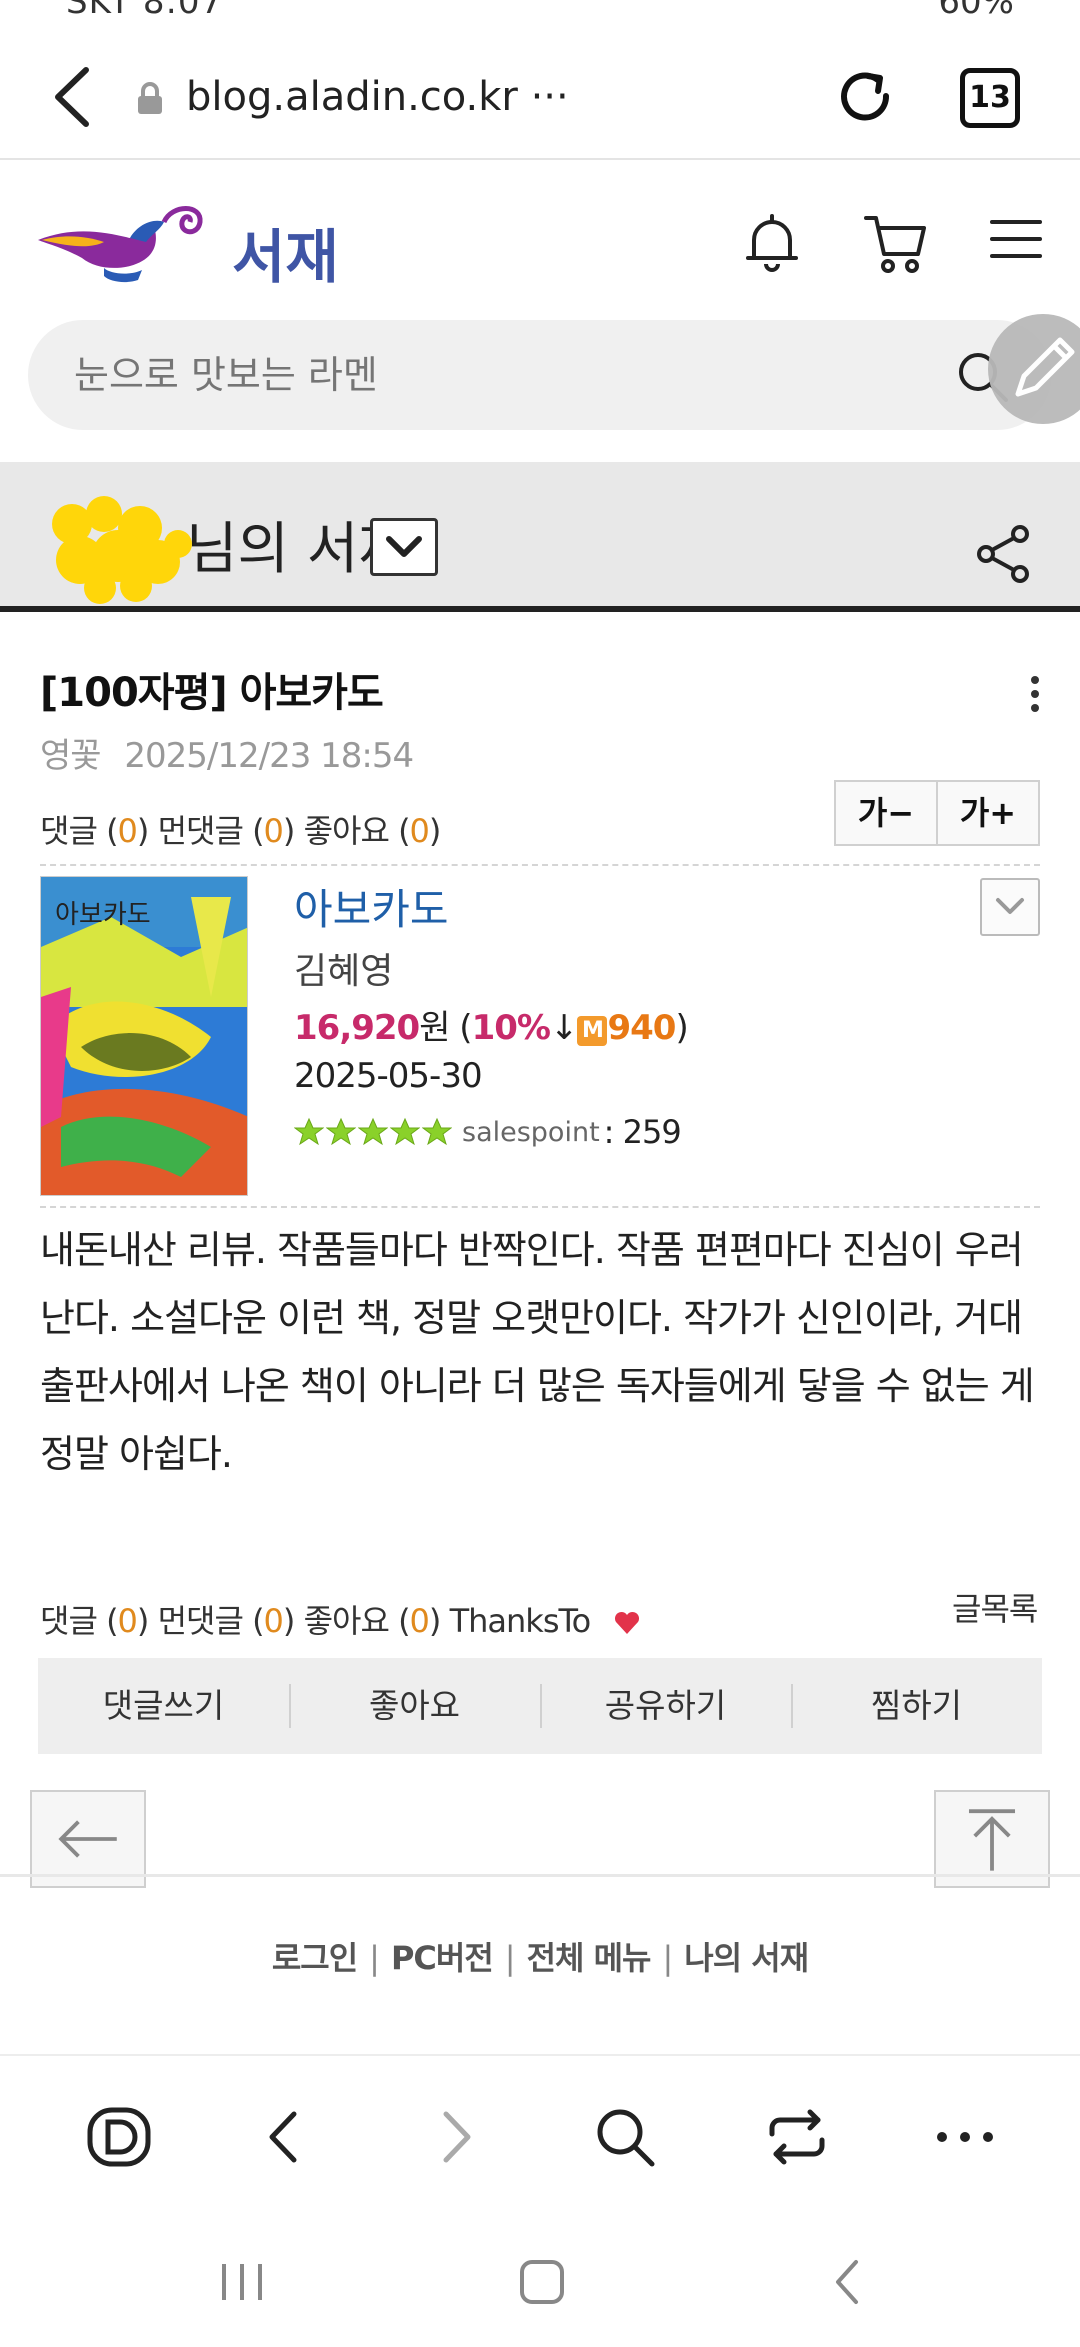 The image size is (1080, 2347). Describe the element at coordinates (995, 1607) in the screenshot. I see `post-list-link: 글목록` at that location.